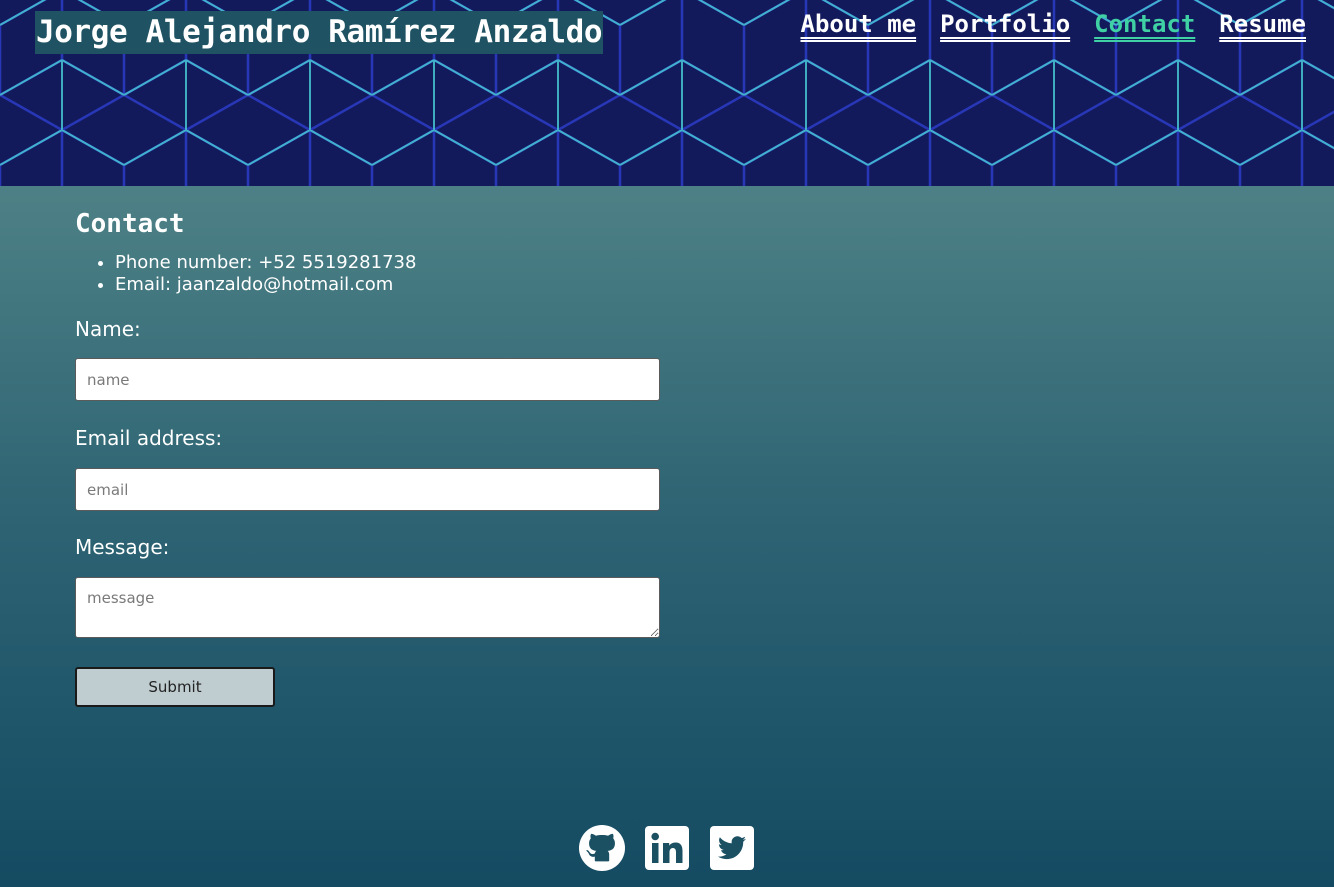 Image resolution: width=1334 pixels, height=887 pixels. I want to click on submit-button: Submit, so click(175, 687).